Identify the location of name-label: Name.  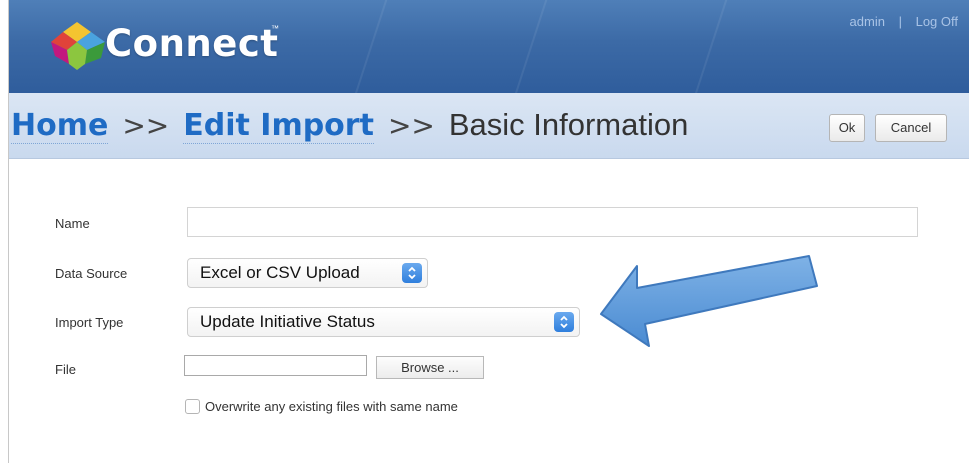
(72, 223).